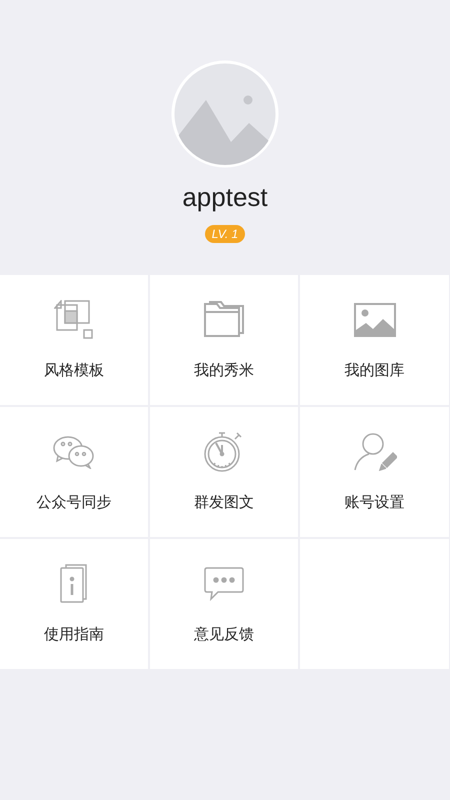 This screenshot has height=800, width=450. I want to click on stopwatch-icon, so click(224, 452).